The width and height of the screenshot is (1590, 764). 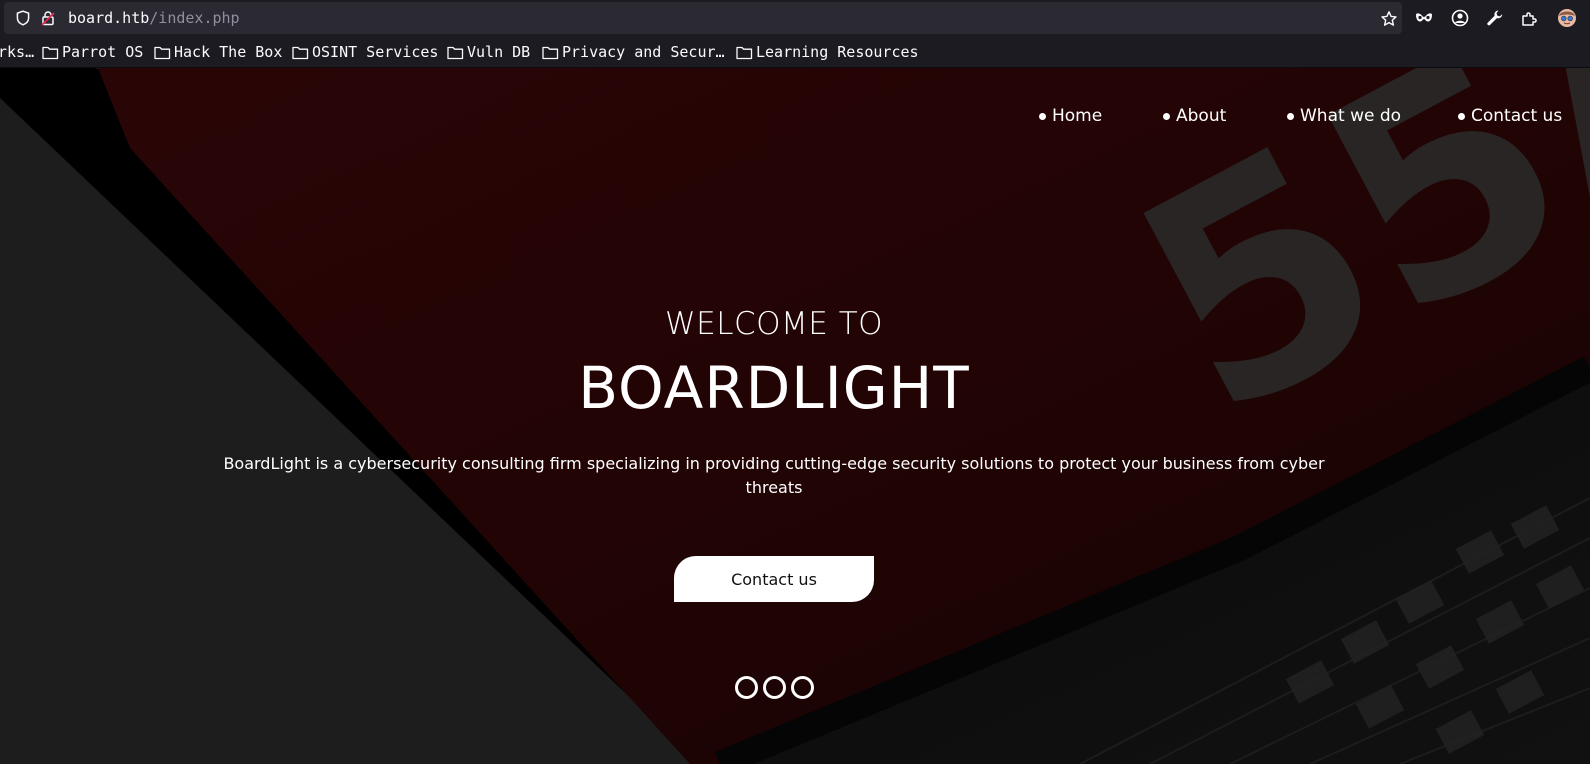 I want to click on wrench-icon, so click(x=1495, y=18).